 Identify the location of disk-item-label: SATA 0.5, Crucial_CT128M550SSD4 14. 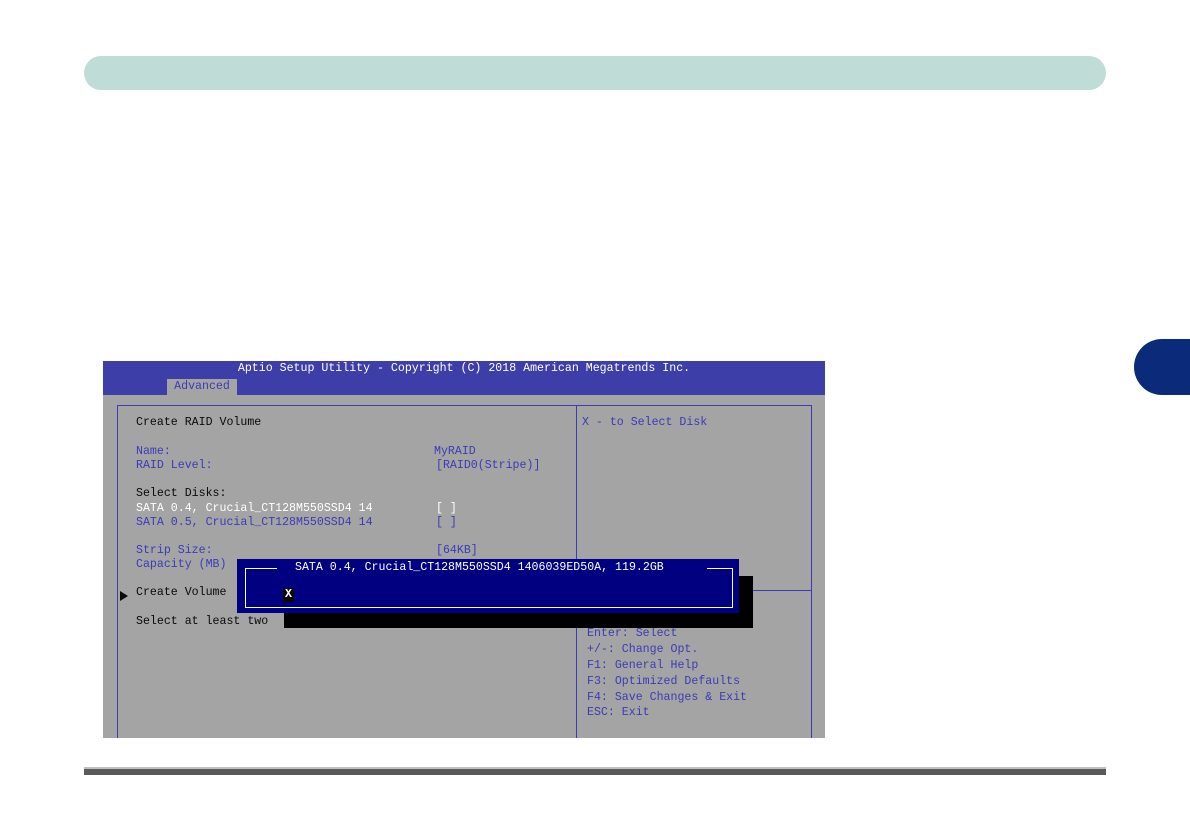
(254, 522).